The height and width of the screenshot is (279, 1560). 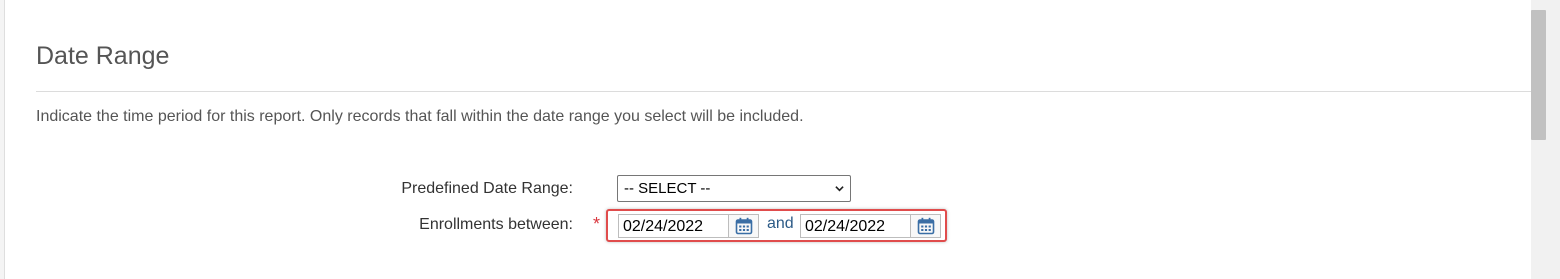 I want to click on predefined-date-range-label: Predefined Date Range:, so click(x=487, y=188).